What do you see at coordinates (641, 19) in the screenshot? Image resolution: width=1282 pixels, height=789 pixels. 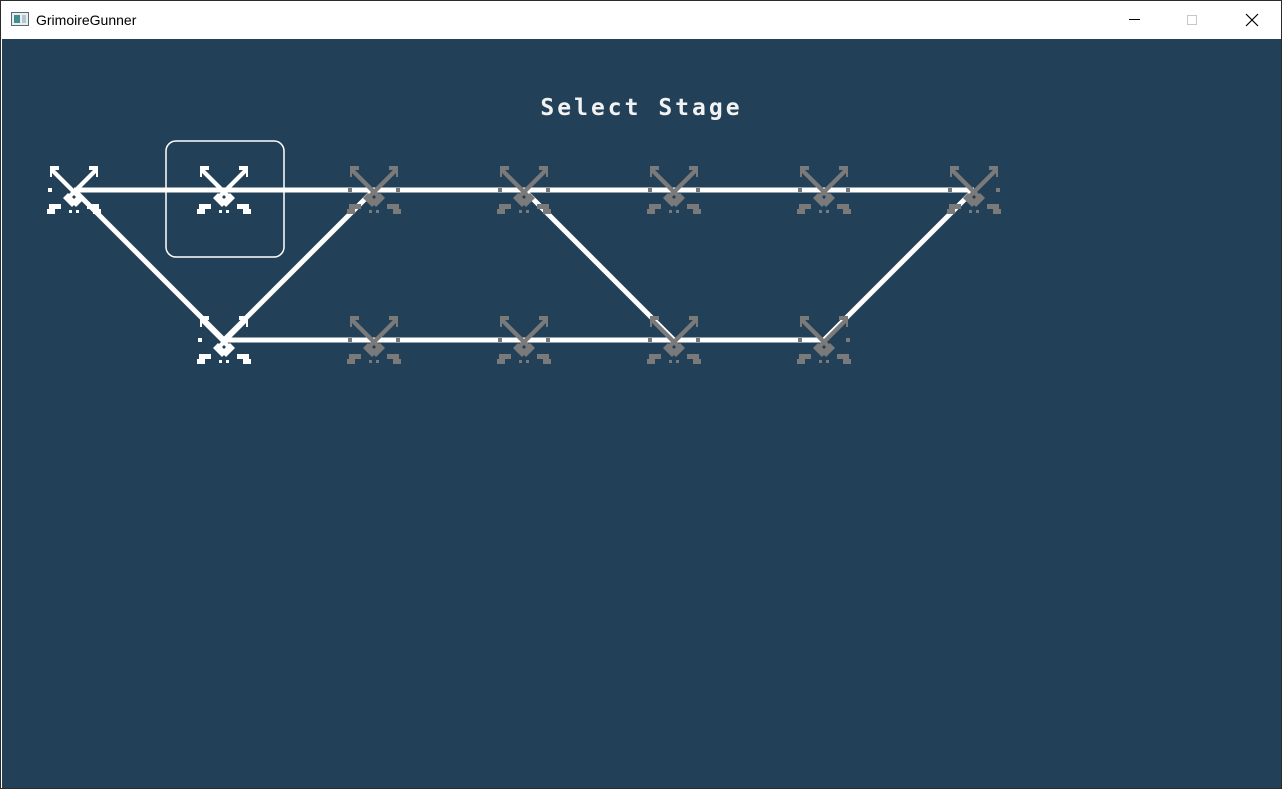 I see `title-bar: GrimoireGunner` at bounding box center [641, 19].